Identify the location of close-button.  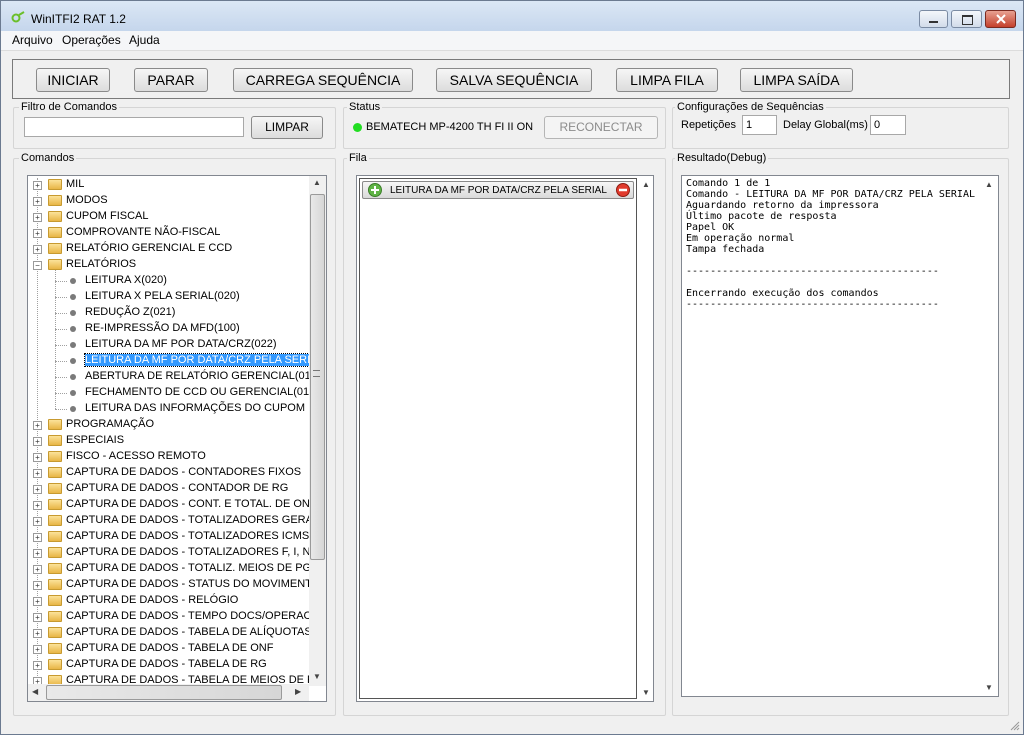
(1000, 19).